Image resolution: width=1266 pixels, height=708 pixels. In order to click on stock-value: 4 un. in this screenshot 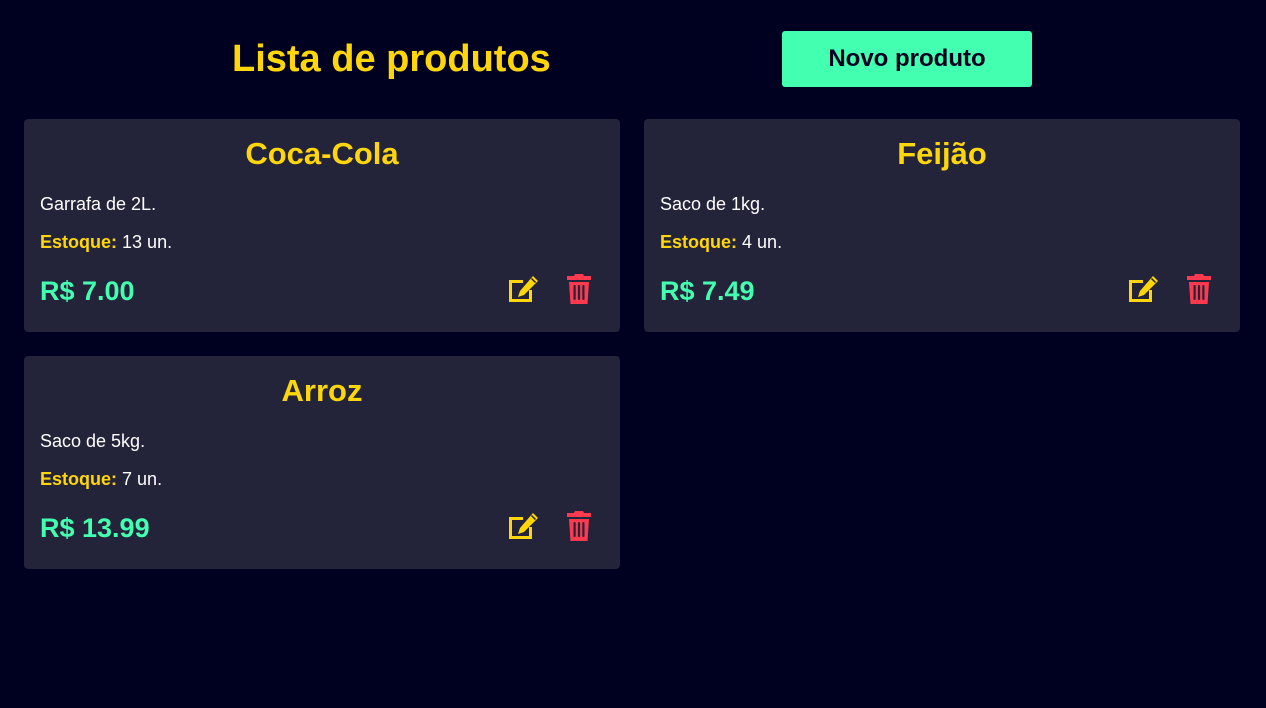, I will do `click(762, 242)`.